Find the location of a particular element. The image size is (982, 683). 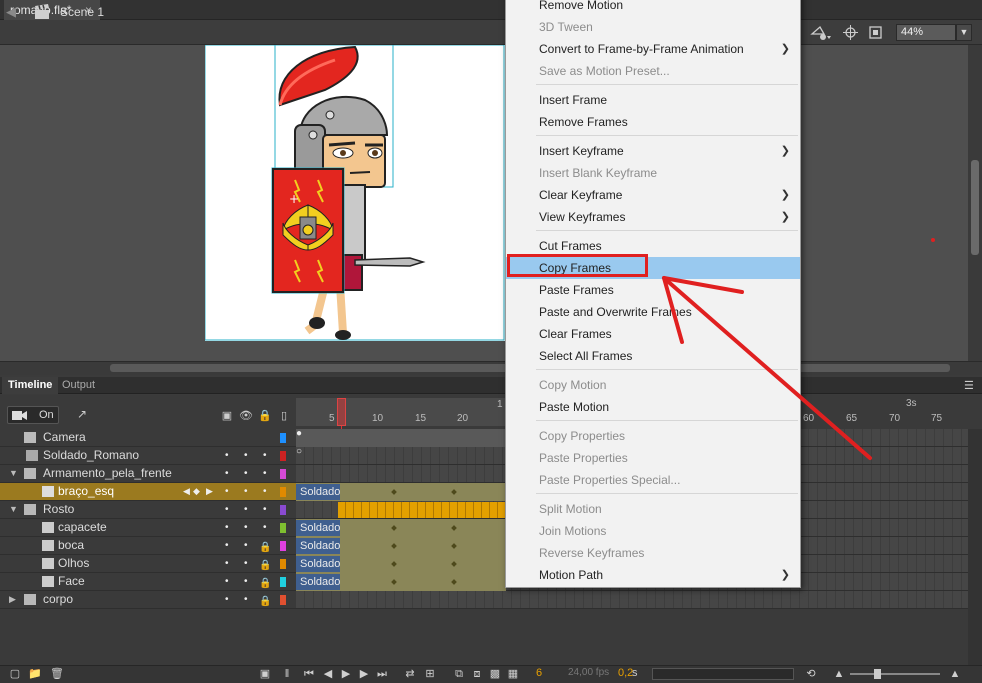

frame-rate: 24,00 fps is located at coordinates (588, 672).